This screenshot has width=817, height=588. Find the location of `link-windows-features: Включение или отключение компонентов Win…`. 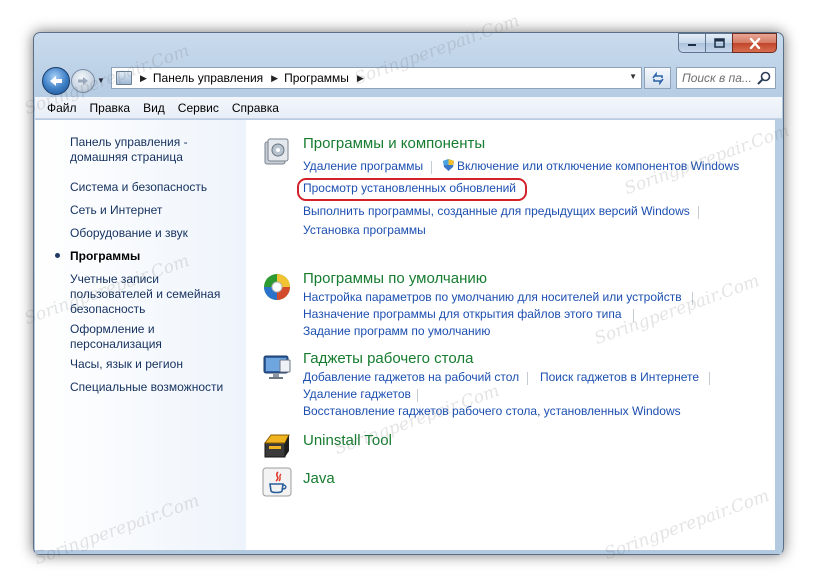

link-windows-features: Включение или отключение компонентов Win… is located at coordinates (591, 166).